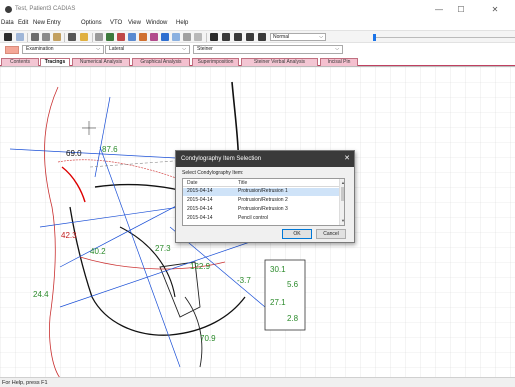 Image resolution: width=515 pixels, height=387 pixels. I want to click on pause-icon, so click(226, 37).